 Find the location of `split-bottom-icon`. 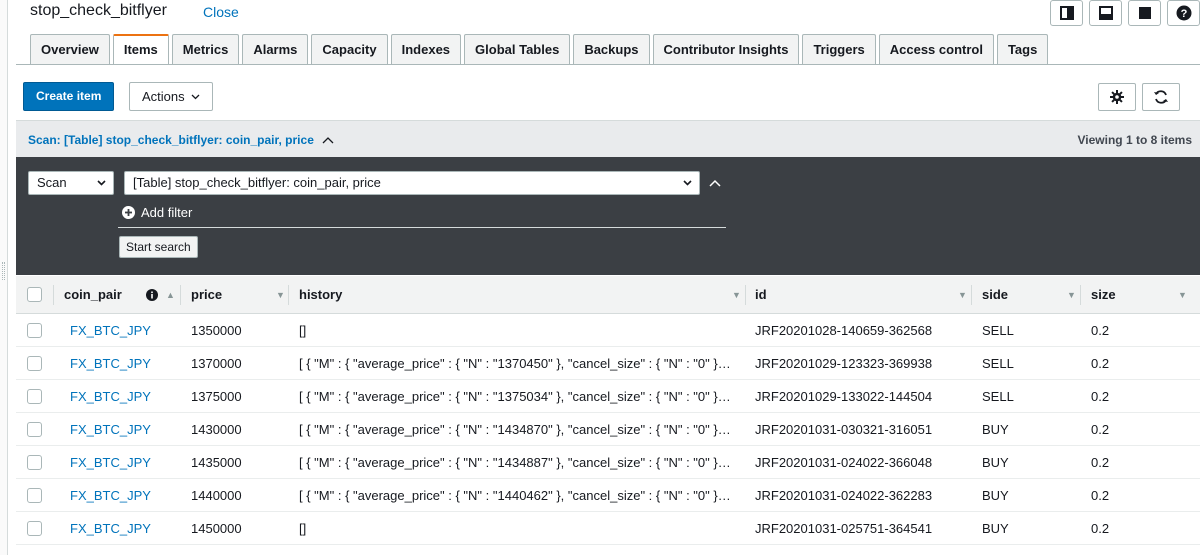

split-bottom-icon is located at coordinates (1105, 13).